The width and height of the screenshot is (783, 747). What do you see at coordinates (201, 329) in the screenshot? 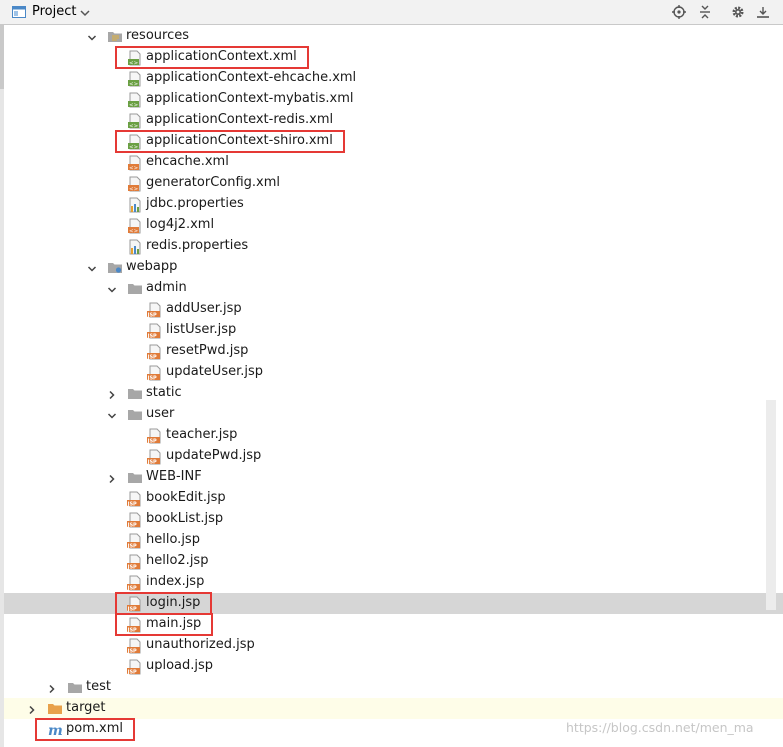
I see `tree-item-label: listUser.jsp` at bounding box center [201, 329].